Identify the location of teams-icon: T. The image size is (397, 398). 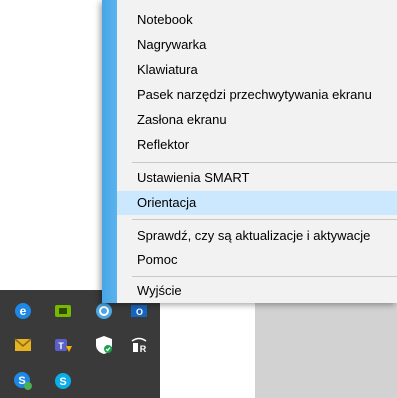
(63, 345).